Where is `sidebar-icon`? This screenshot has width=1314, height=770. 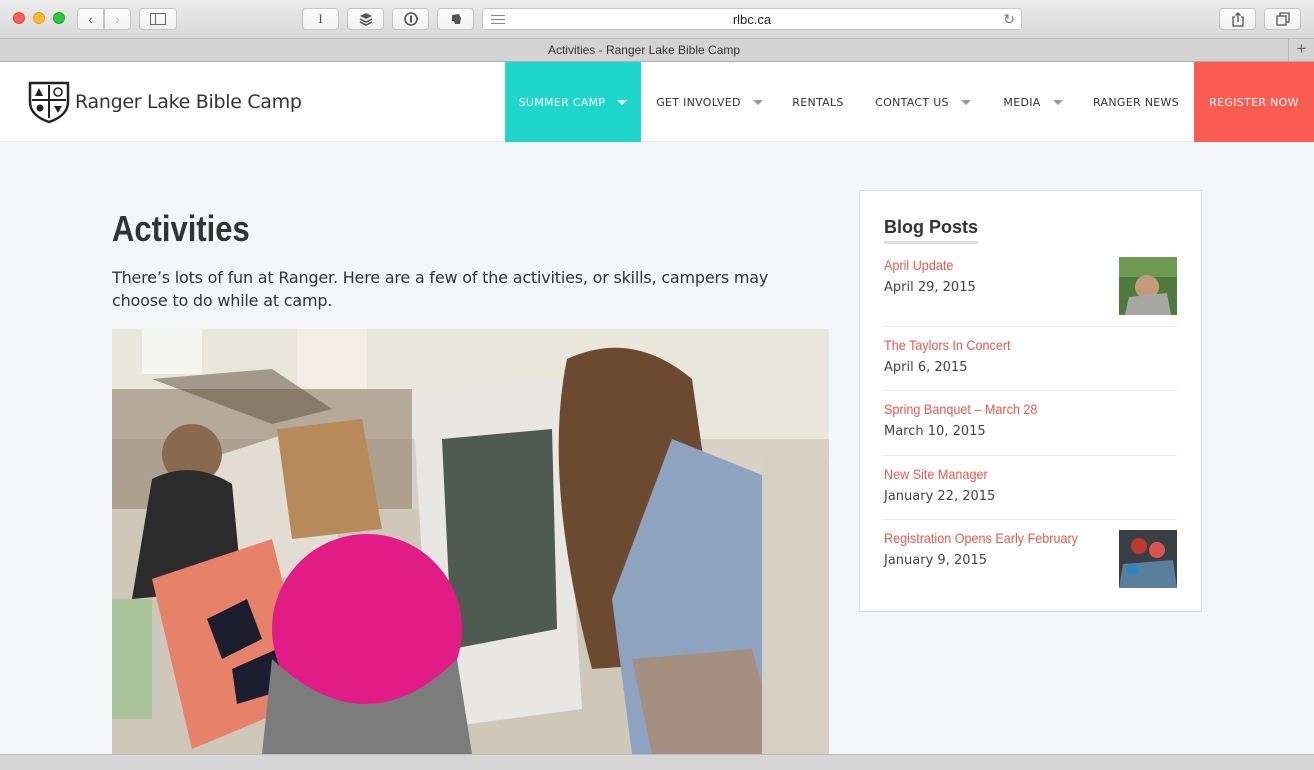
sidebar-icon is located at coordinates (158, 19).